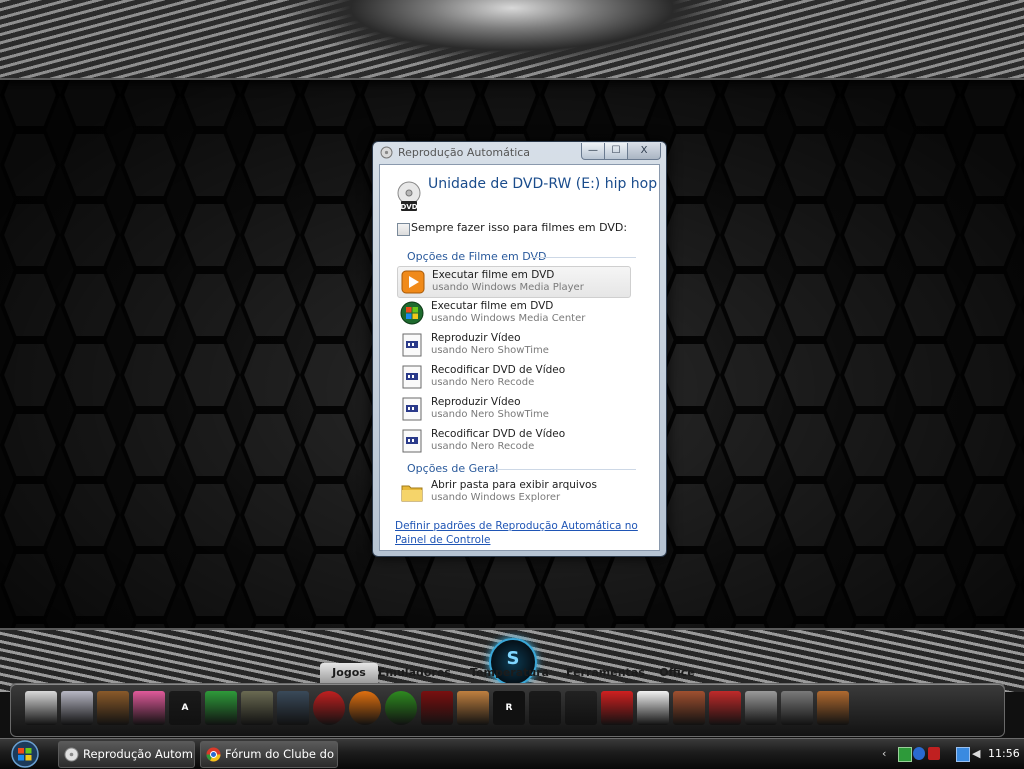  I want to click on option-subtitle: usando Windows Explorer, so click(496, 497).